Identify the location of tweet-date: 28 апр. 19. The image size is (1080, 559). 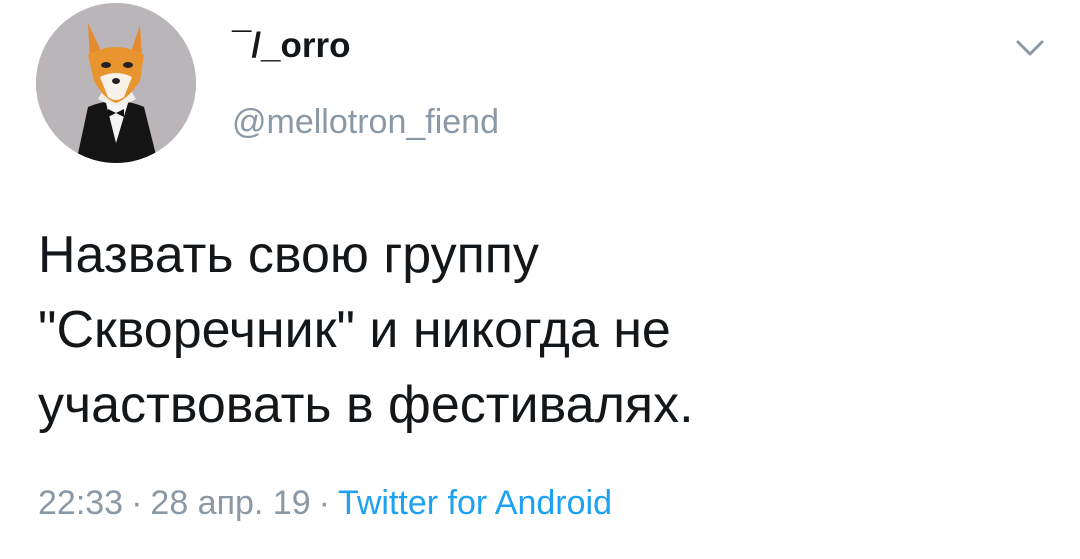
(230, 503).